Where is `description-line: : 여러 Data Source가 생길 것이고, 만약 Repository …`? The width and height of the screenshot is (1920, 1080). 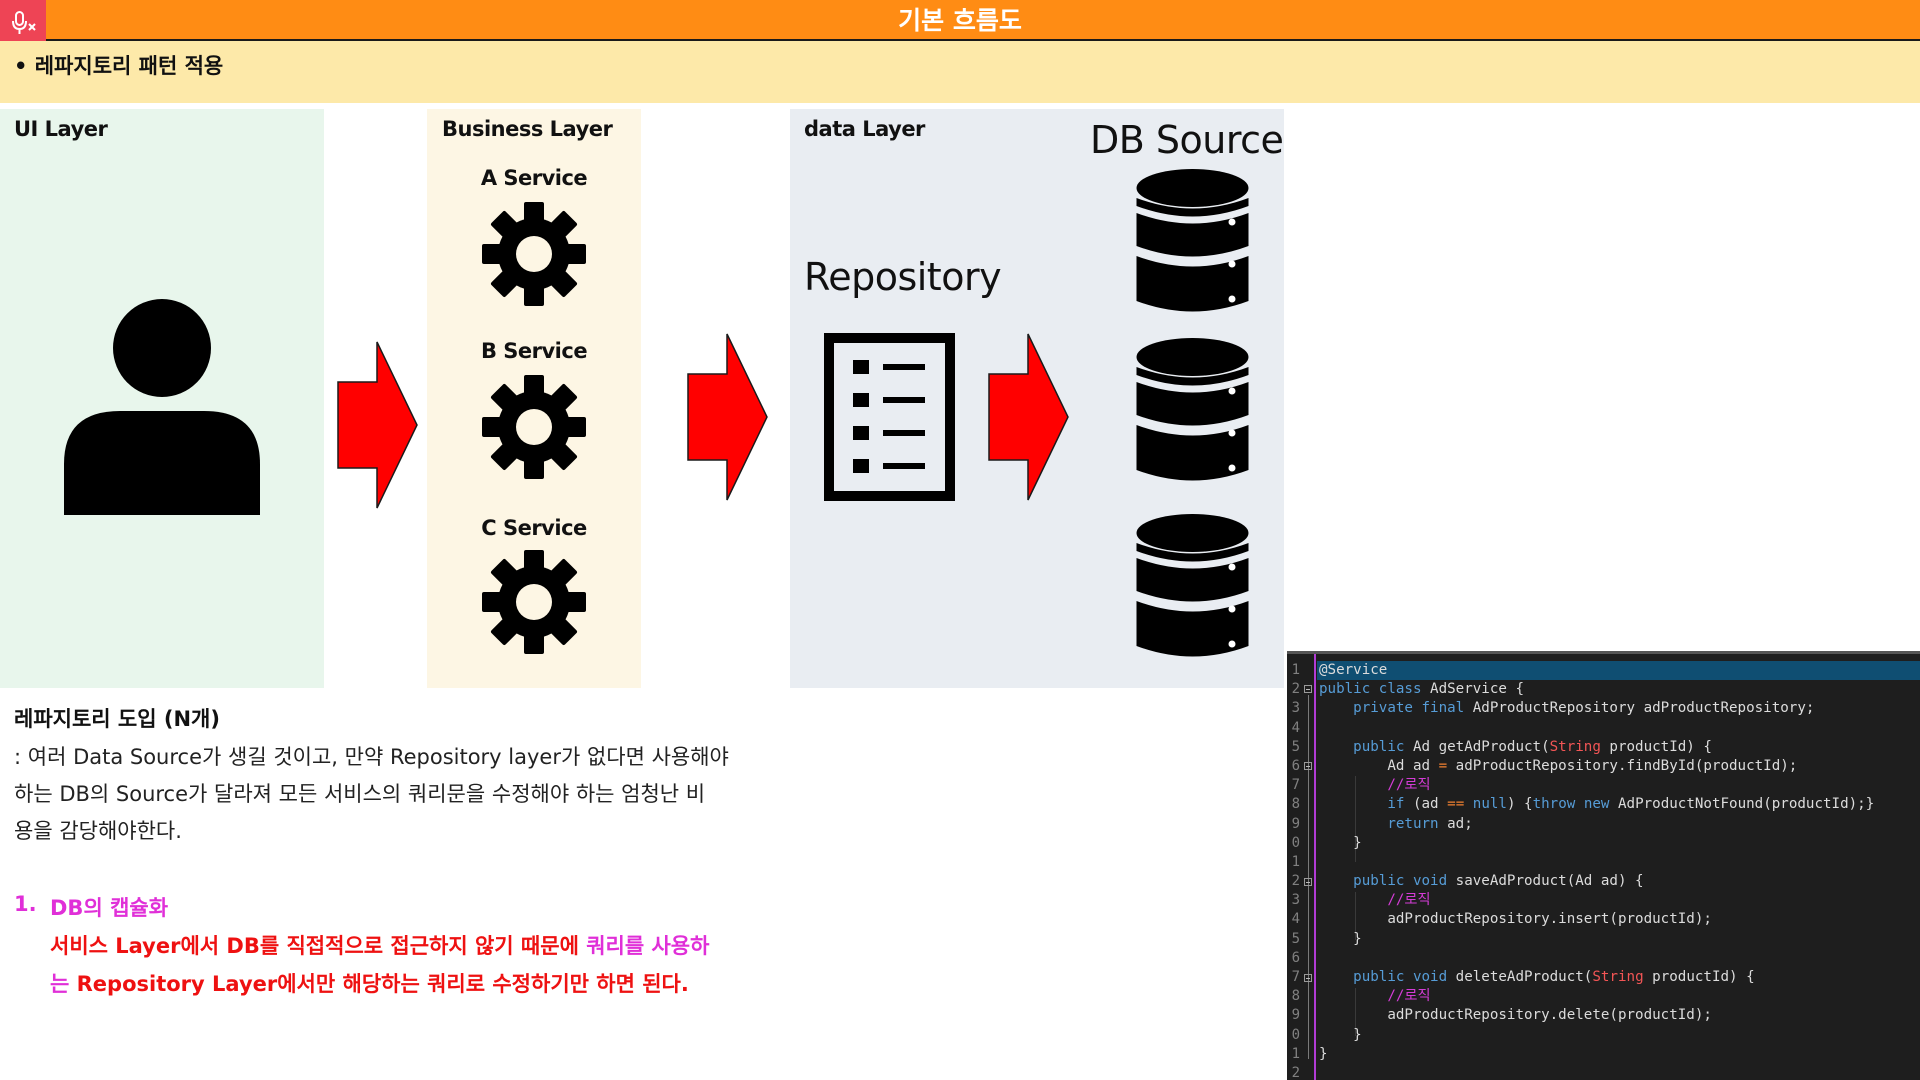 description-line: : 여러 Data Source가 생길 것이고, 만약 Repository … is located at coordinates (371, 757).